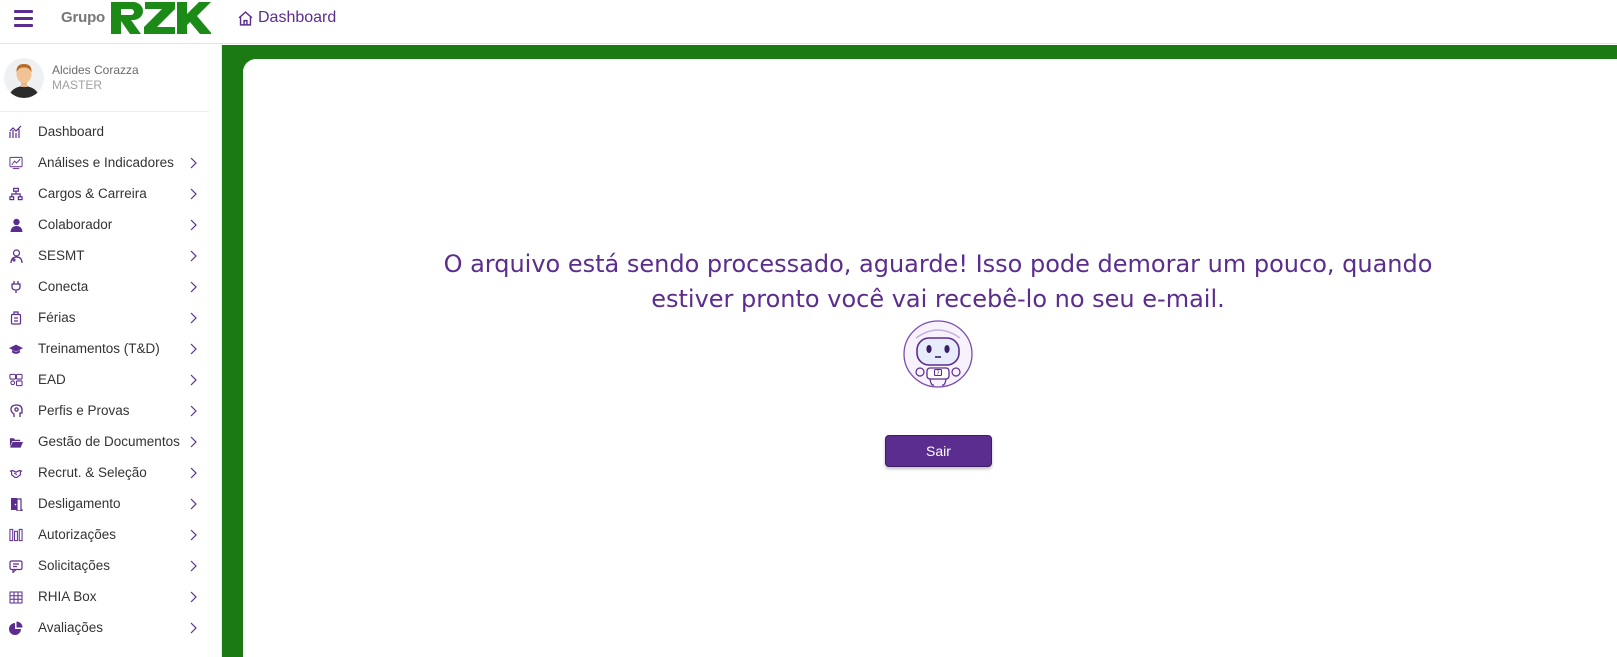  Describe the element at coordinates (57, 317) in the screenshot. I see `sidebar-item-label: Férias` at that location.